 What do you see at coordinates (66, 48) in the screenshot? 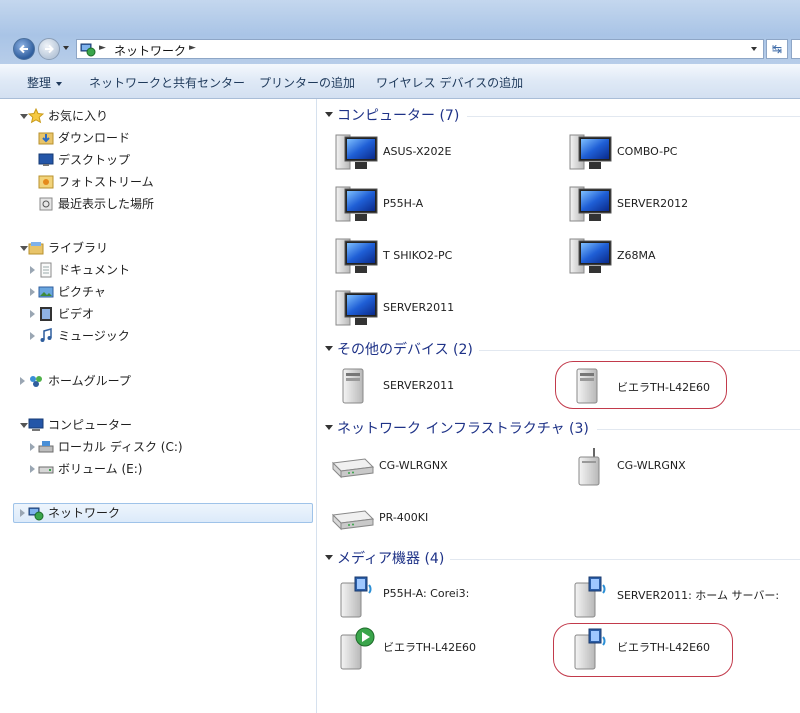
I see `recent-pages-dropdown` at bounding box center [66, 48].